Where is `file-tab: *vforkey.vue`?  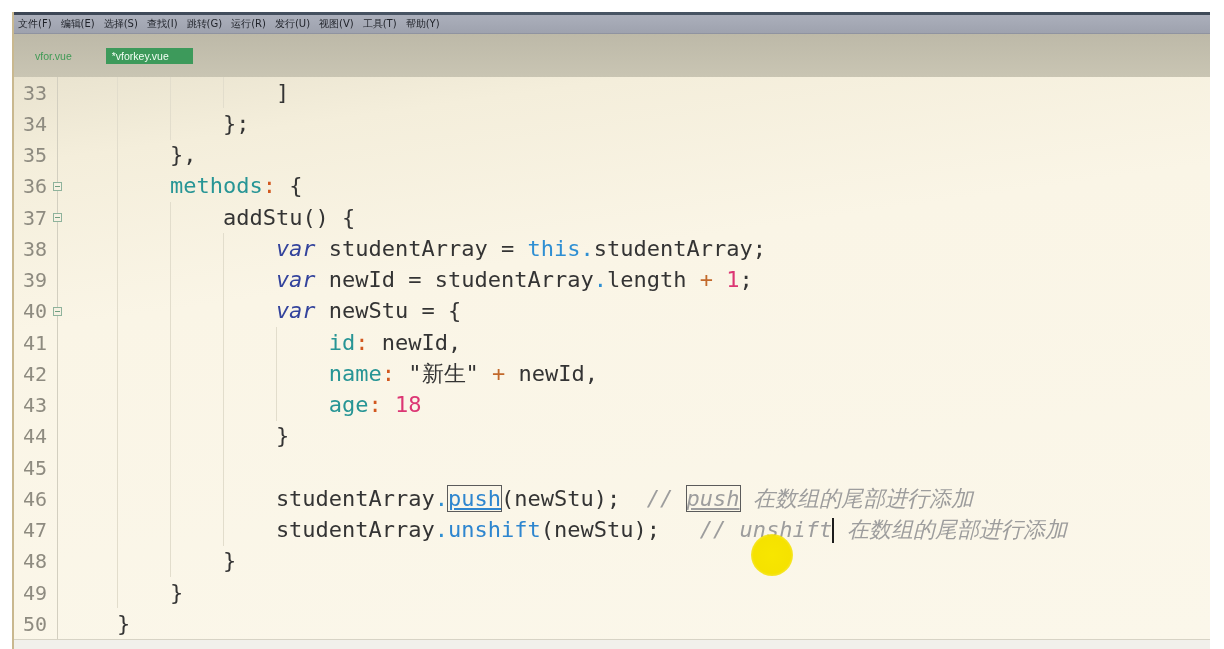
file-tab: *vforkey.vue is located at coordinates (149, 55).